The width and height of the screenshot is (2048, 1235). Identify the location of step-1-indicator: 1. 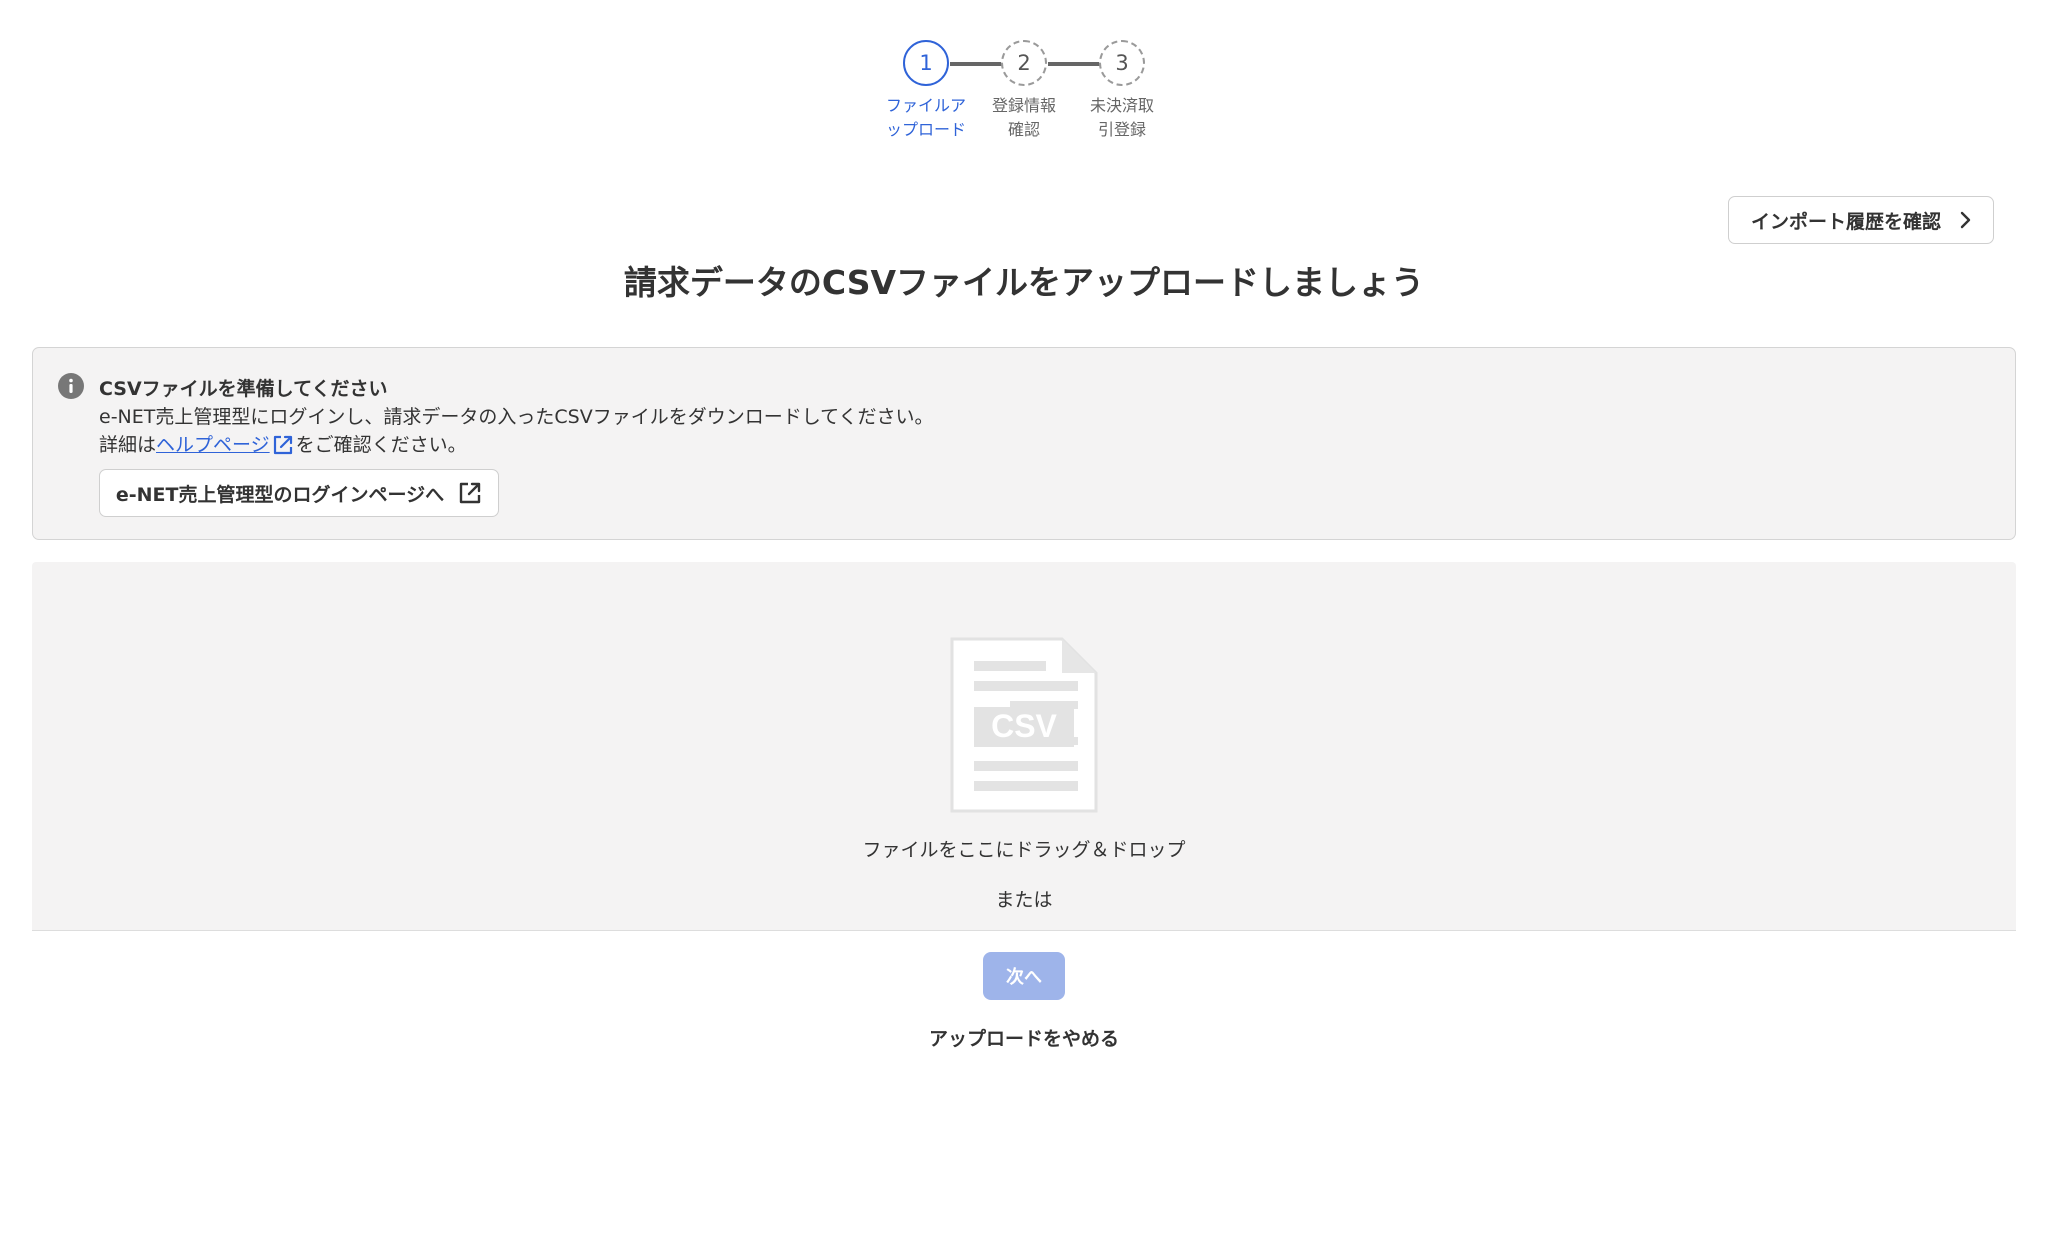
(926, 63).